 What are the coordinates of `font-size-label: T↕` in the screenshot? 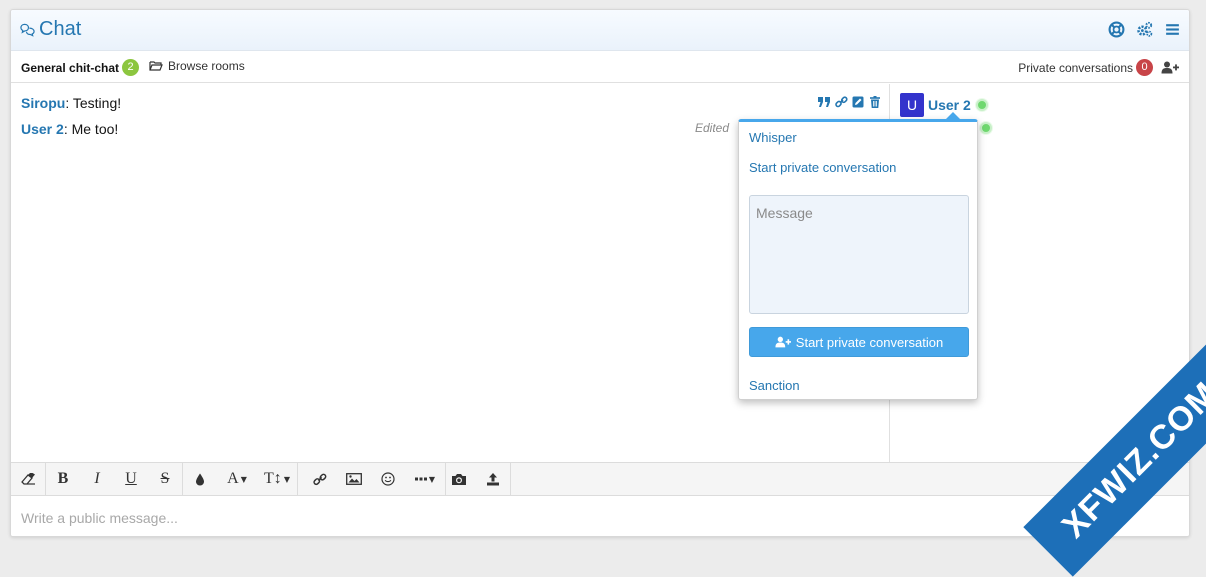 It's located at (273, 478).